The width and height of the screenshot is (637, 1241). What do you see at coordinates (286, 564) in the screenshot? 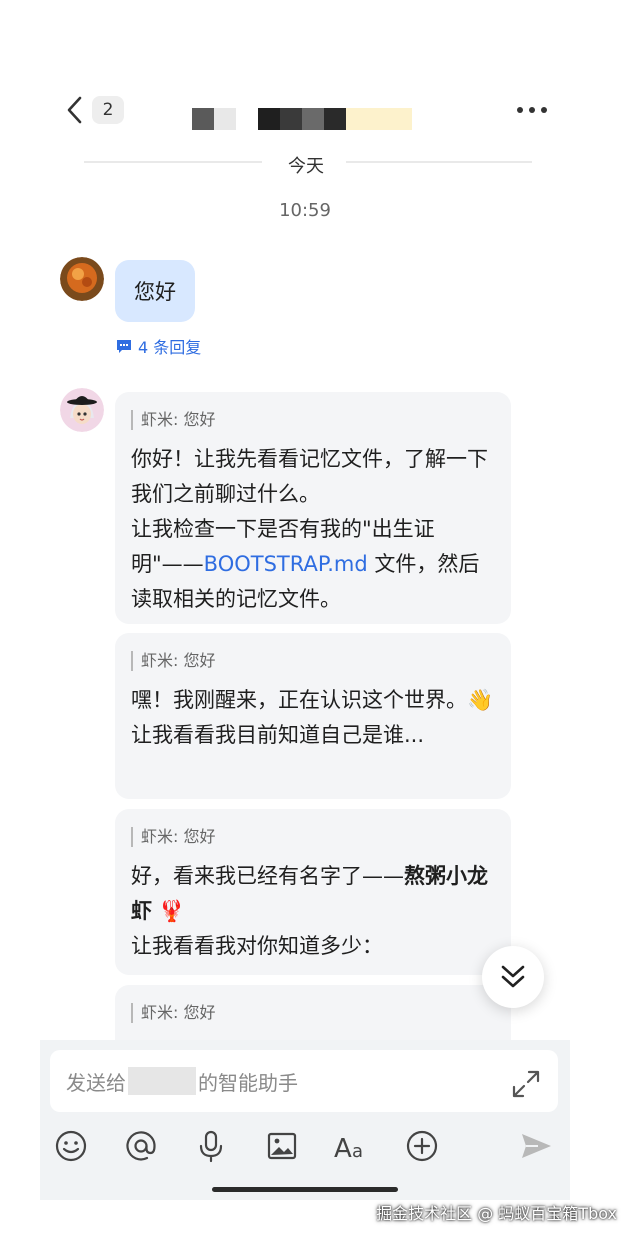
I see `file-link: BOOTSTRAP.md` at bounding box center [286, 564].